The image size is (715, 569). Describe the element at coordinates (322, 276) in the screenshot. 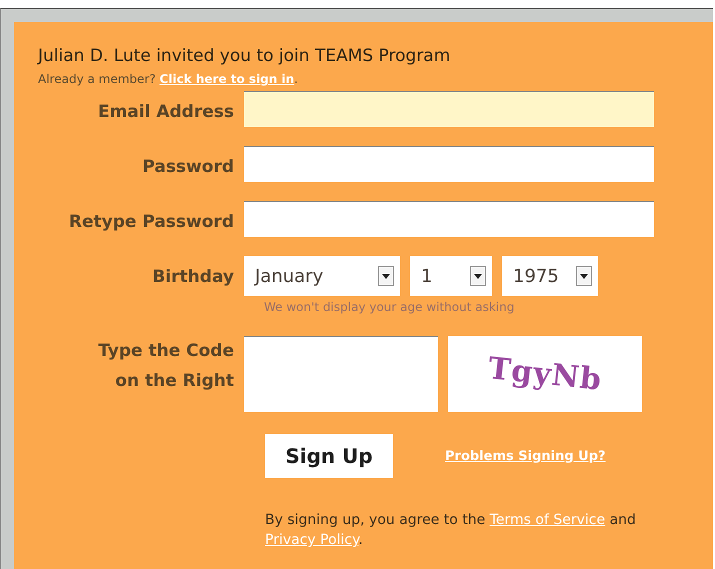

I see `dropdown: January` at that location.